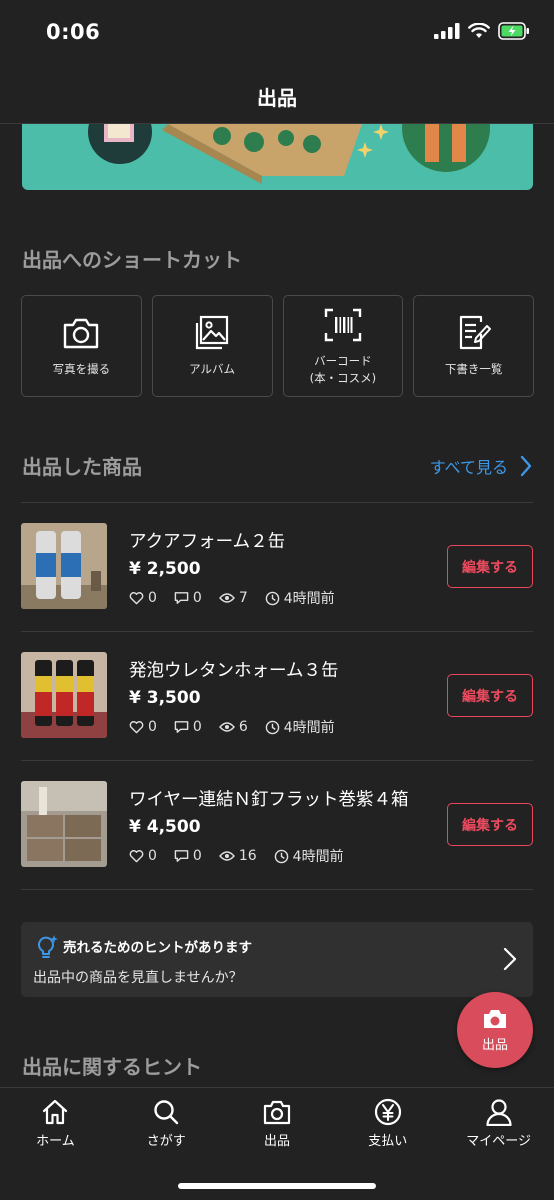 The height and width of the screenshot is (1200, 554). I want to click on views-count: 6, so click(243, 727).